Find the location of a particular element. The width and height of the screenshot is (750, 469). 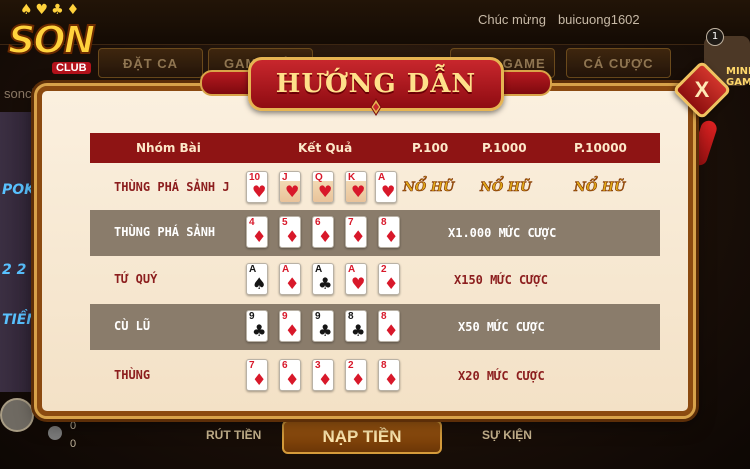

logo-club-text: CLUB is located at coordinates (71, 68).